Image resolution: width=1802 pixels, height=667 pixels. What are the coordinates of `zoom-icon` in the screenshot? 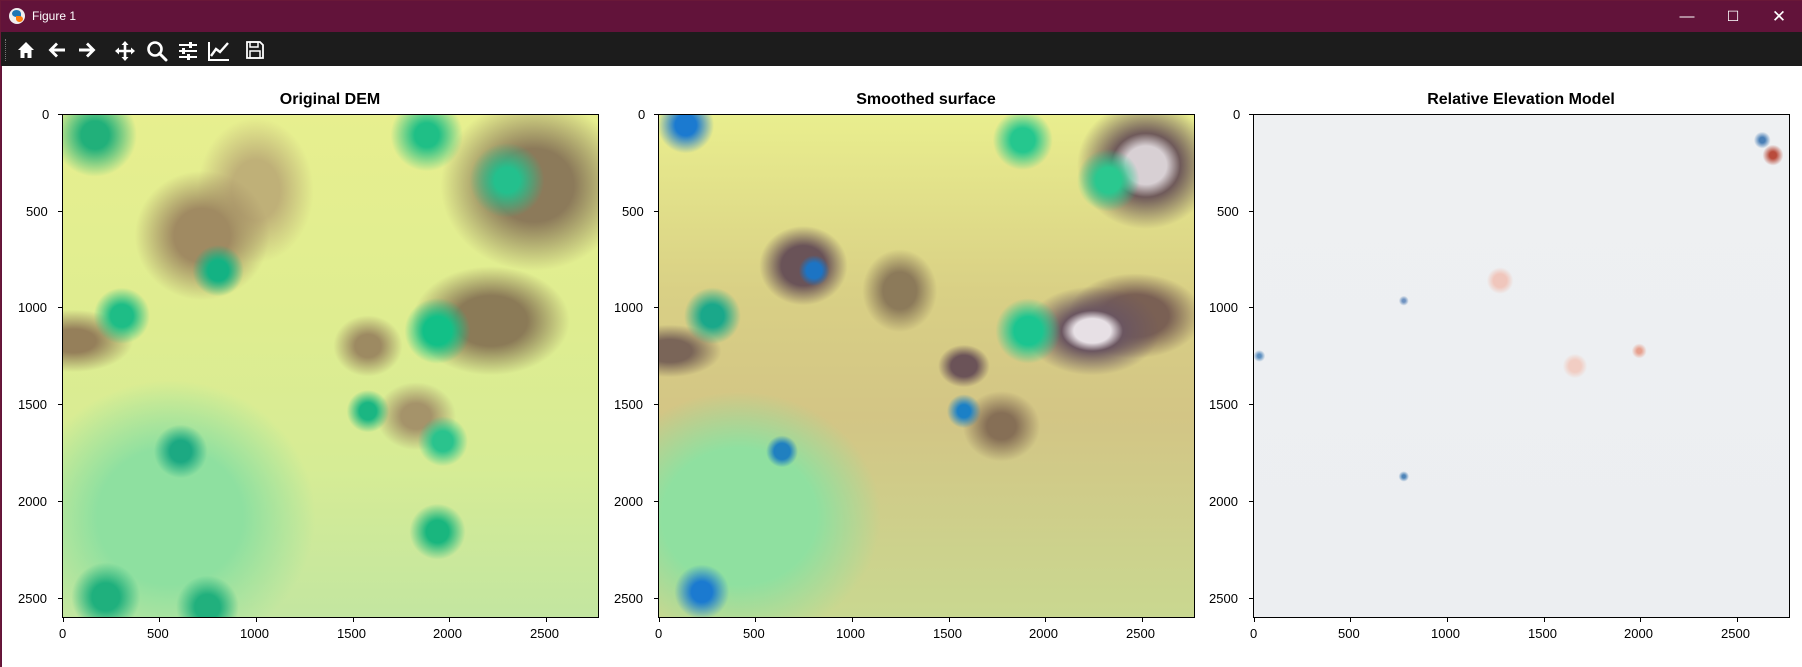 It's located at (157, 51).